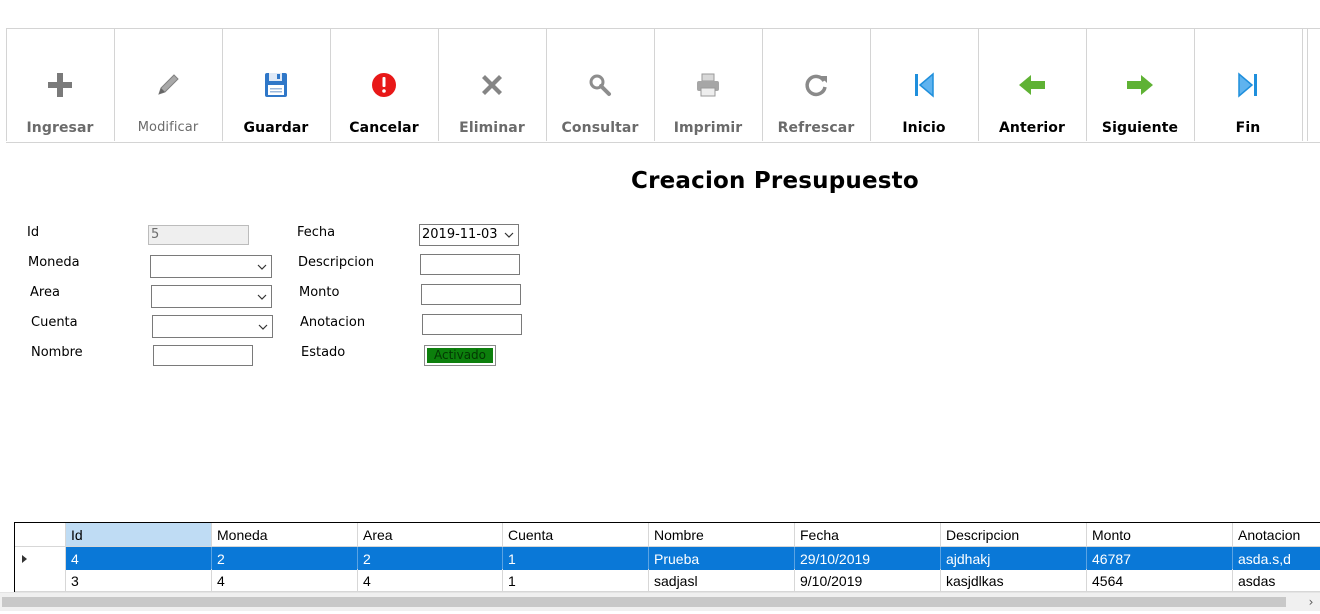 Image resolution: width=1320 pixels, height=614 pixels. Describe the element at coordinates (1014, 580) in the screenshot. I see `table-cell: kasjdlkas` at that location.